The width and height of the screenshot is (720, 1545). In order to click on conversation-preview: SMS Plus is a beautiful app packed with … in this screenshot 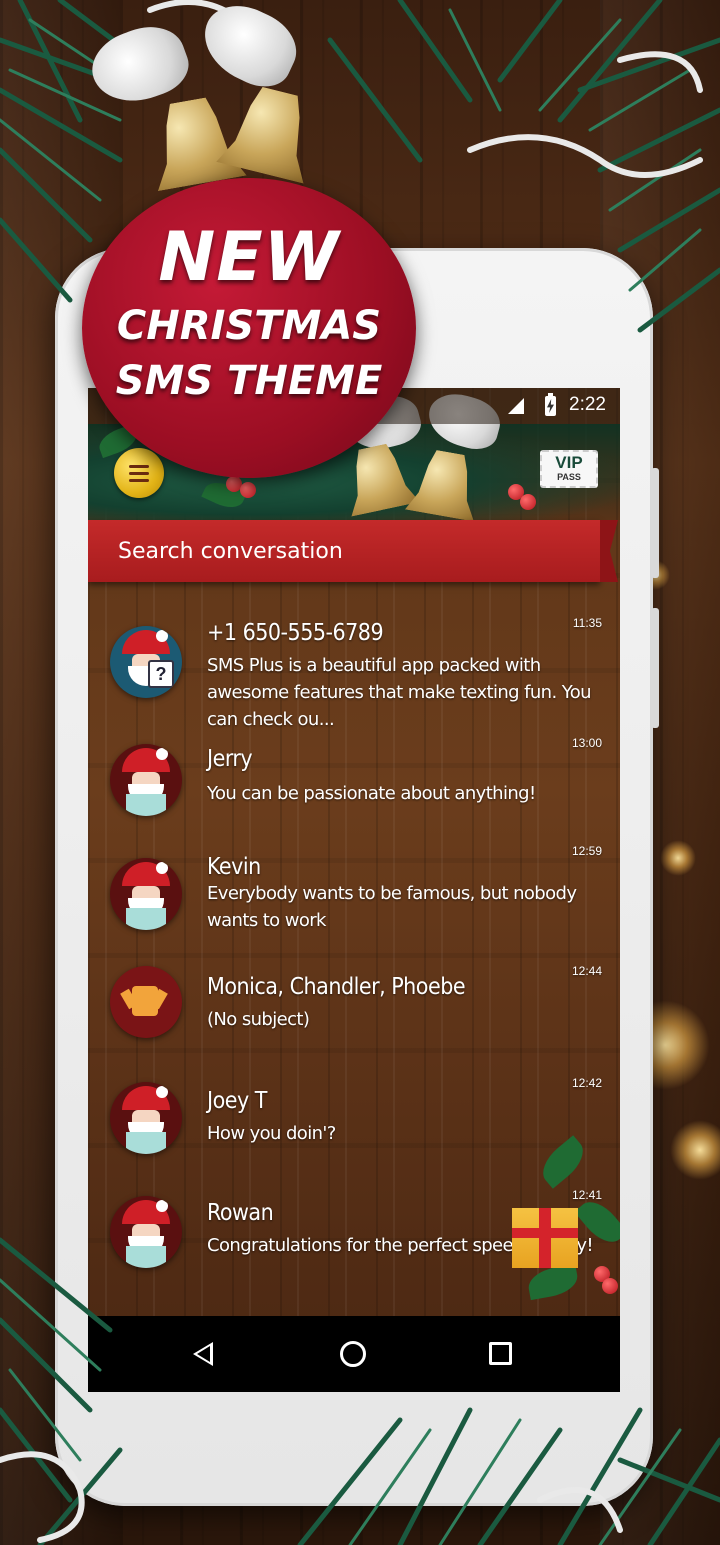, I will do `click(399, 692)`.